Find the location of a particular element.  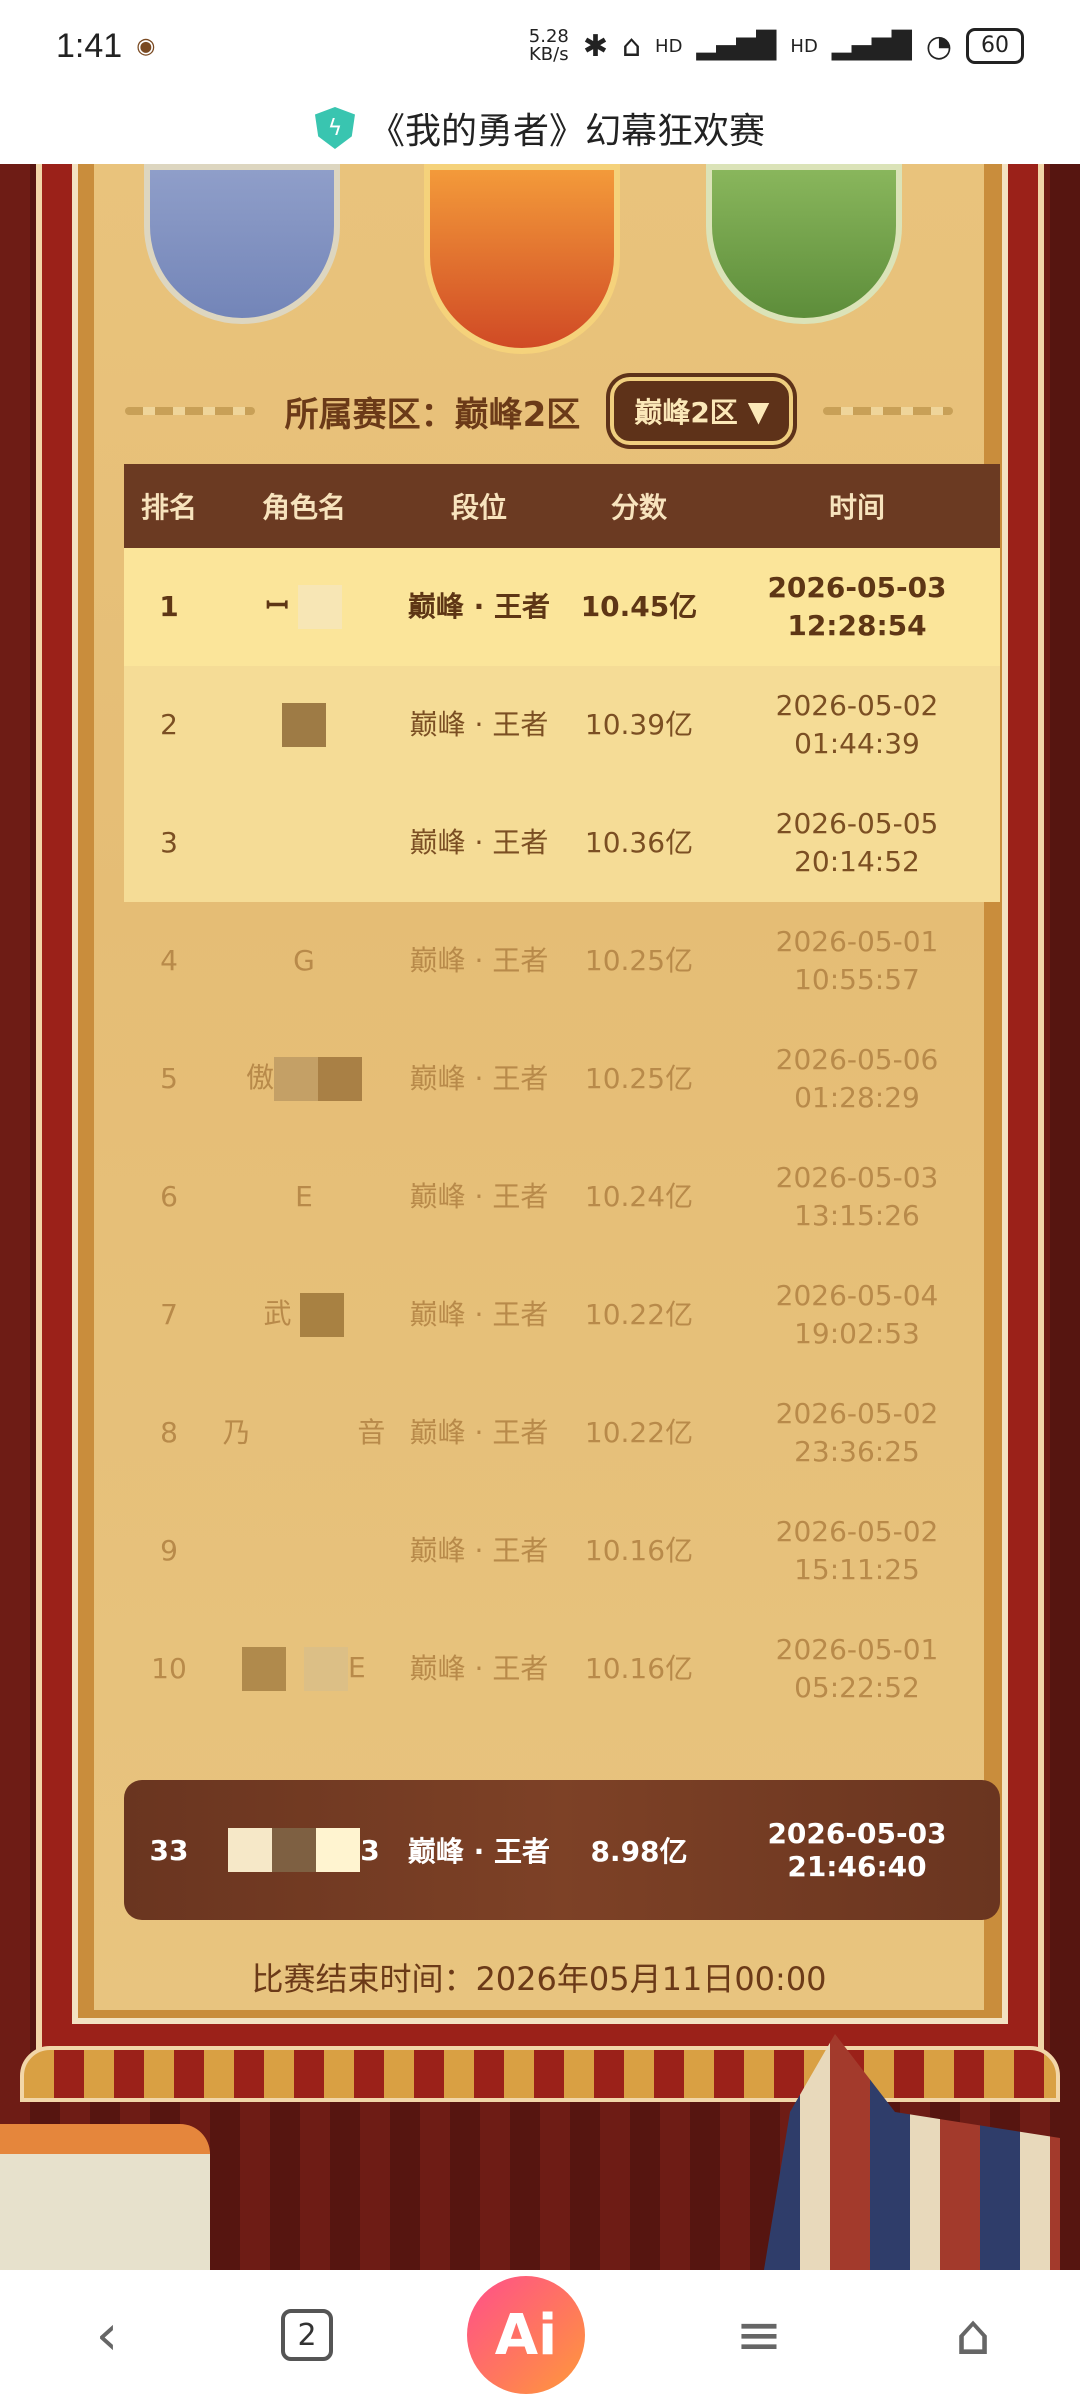

zone-banner-blue is located at coordinates (242, 244).